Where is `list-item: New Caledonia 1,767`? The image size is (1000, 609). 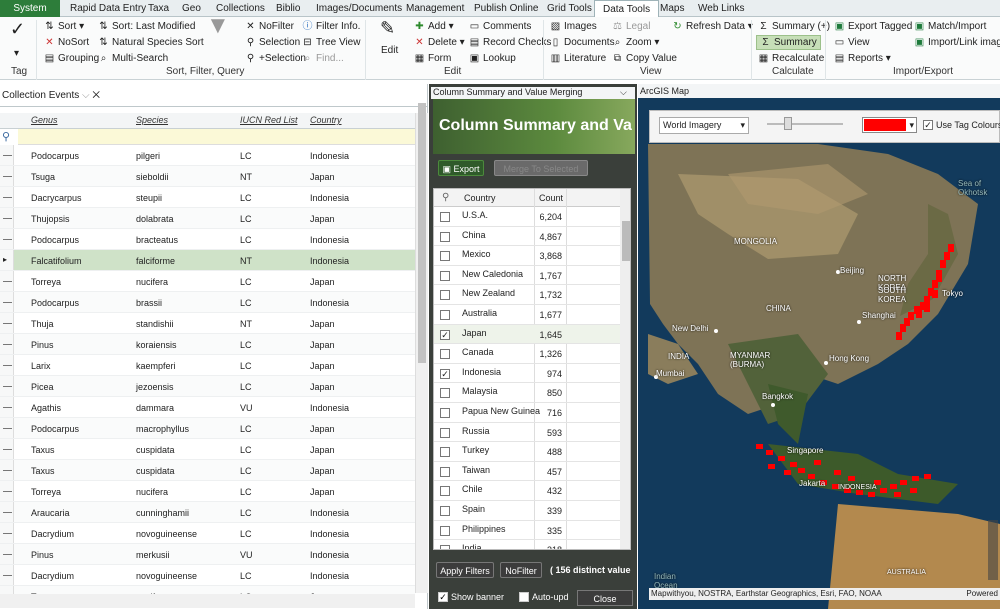
list-item: New Caledonia 1,767 is located at coordinates (527, 276).